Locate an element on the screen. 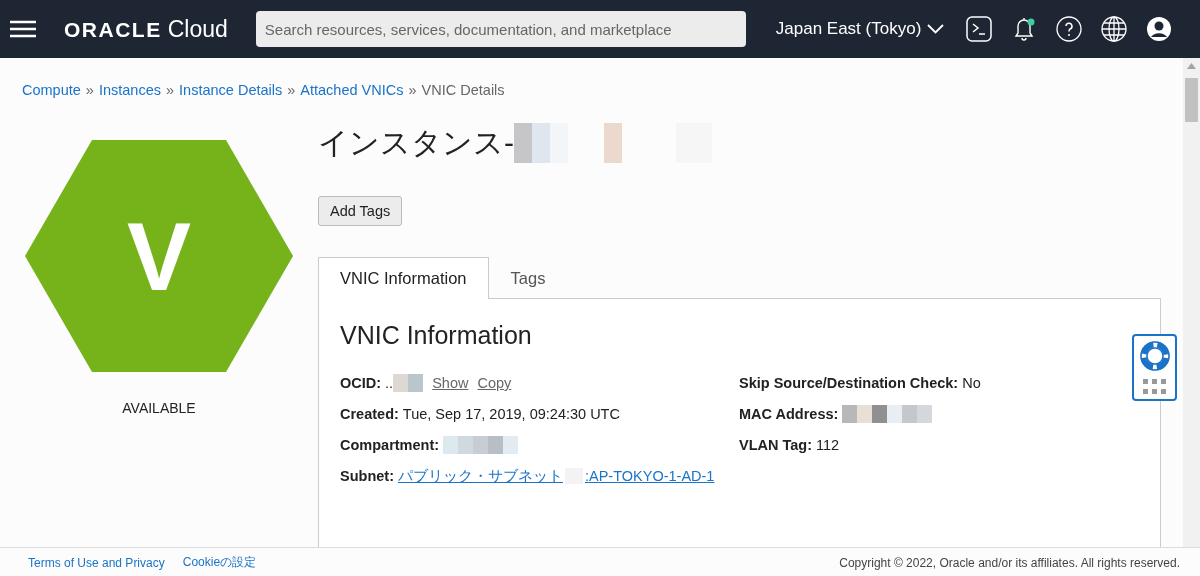 The width and height of the screenshot is (1200, 576). chevron-icon is located at coordinates (936, 29).